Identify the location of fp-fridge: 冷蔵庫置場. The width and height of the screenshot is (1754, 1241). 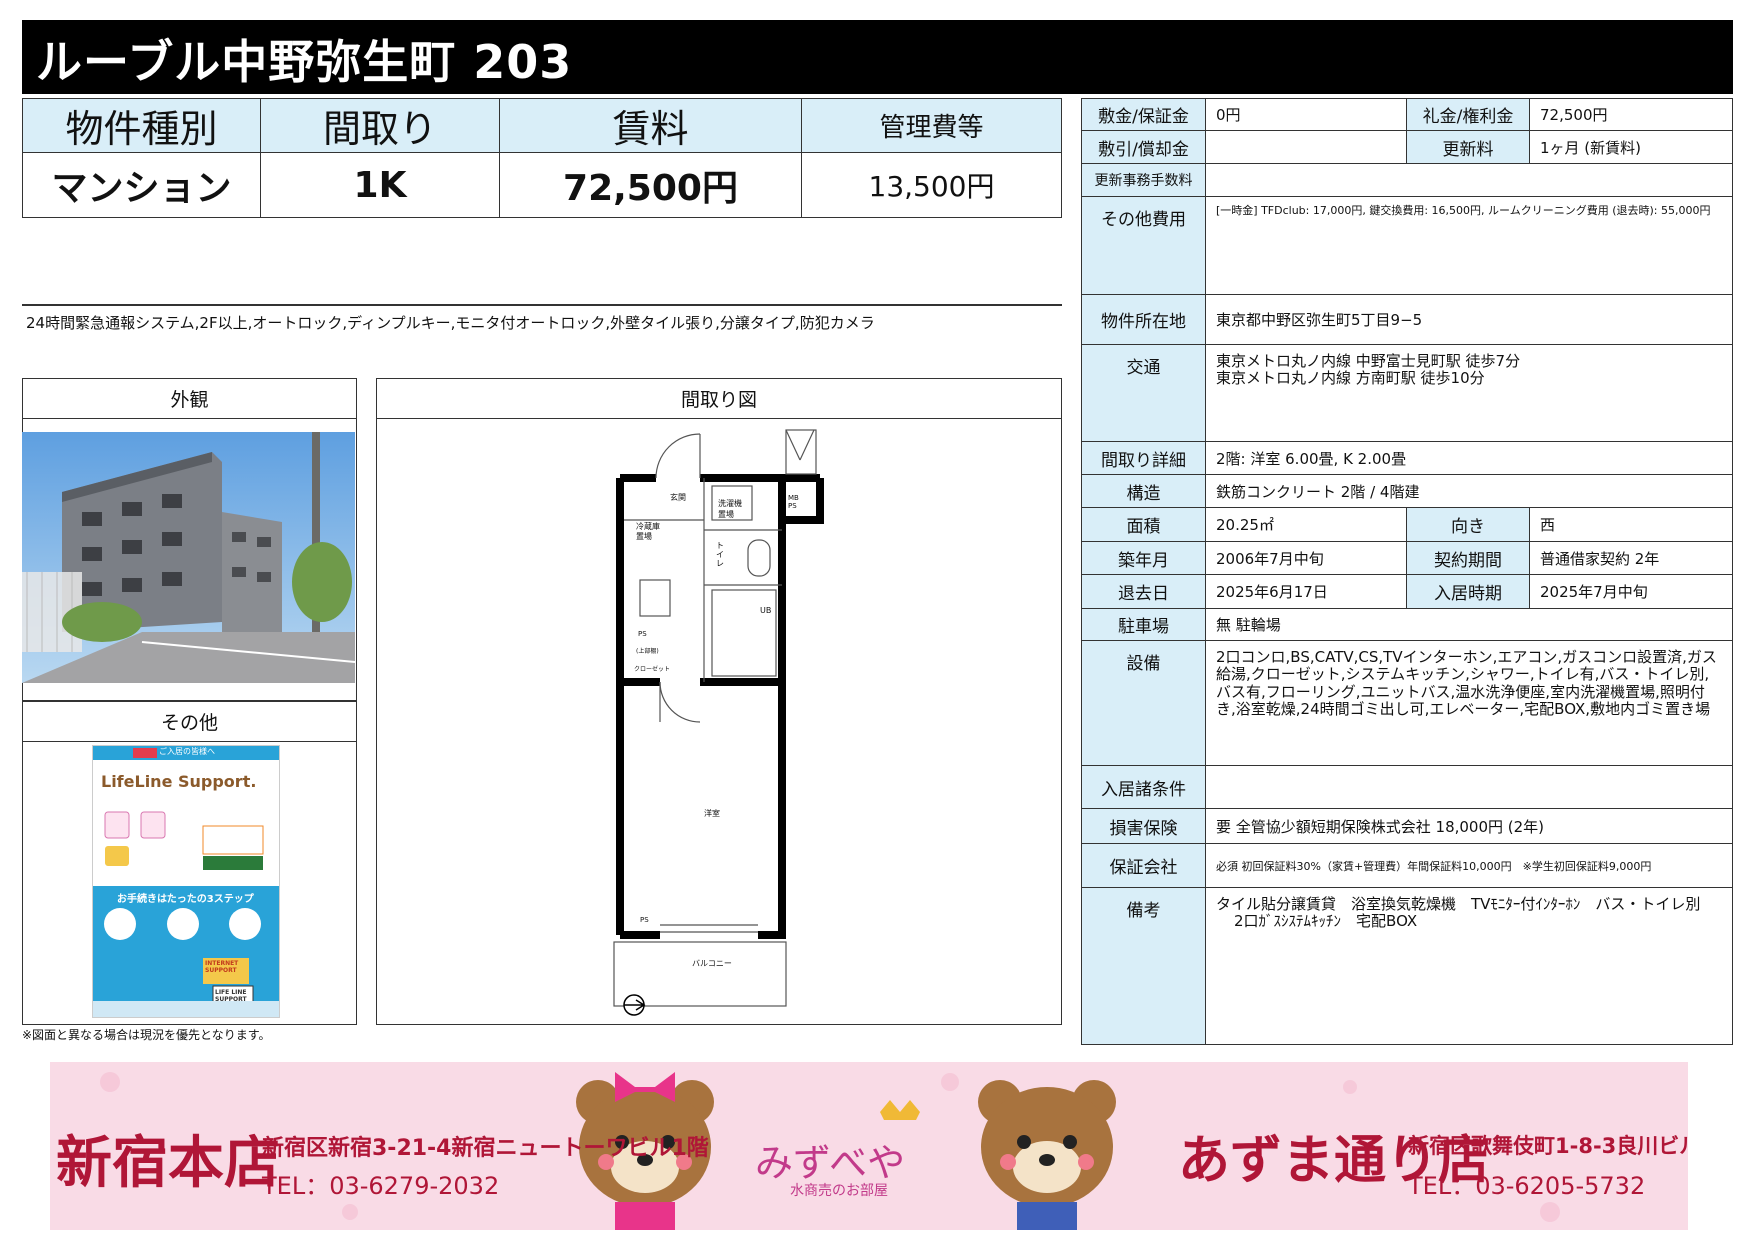
(648, 532).